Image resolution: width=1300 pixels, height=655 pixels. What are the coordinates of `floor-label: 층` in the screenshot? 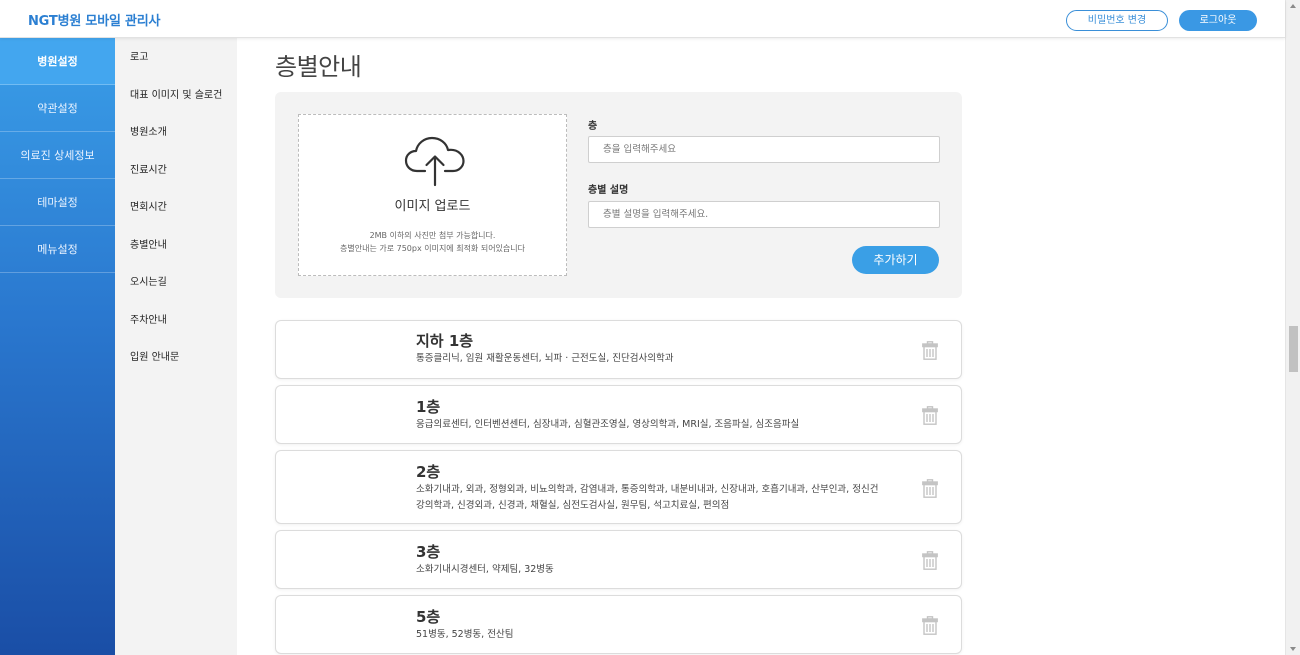 It's located at (593, 126).